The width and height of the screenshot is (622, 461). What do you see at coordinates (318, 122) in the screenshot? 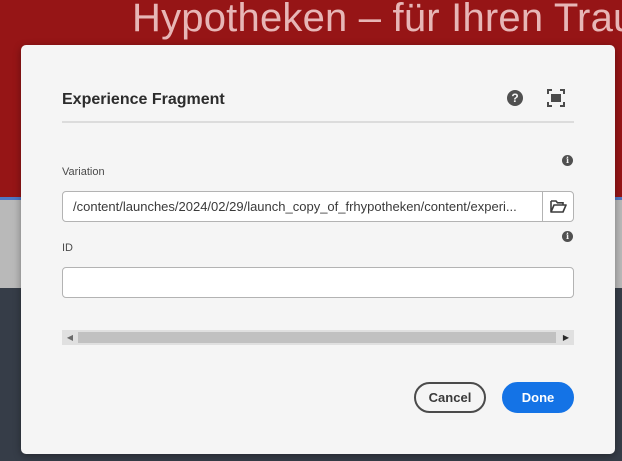
I see `header-divider` at bounding box center [318, 122].